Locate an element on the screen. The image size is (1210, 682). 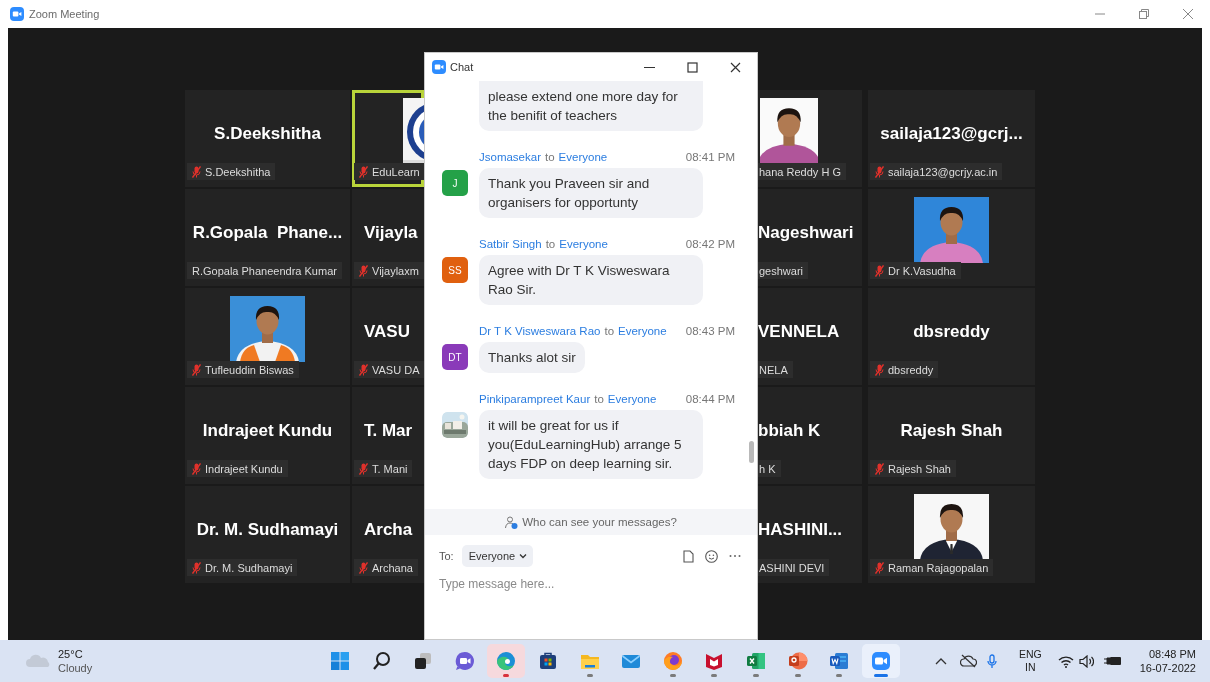
message-time: 08:43 PM is located at coordinates (710, 331).